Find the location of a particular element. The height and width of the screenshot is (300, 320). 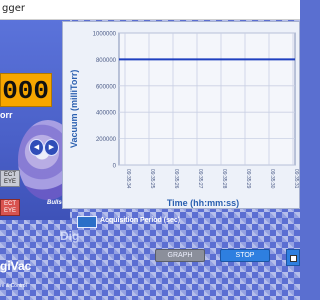

select-eye-button-2-line1: ECT is located at coordinates (10, 204).